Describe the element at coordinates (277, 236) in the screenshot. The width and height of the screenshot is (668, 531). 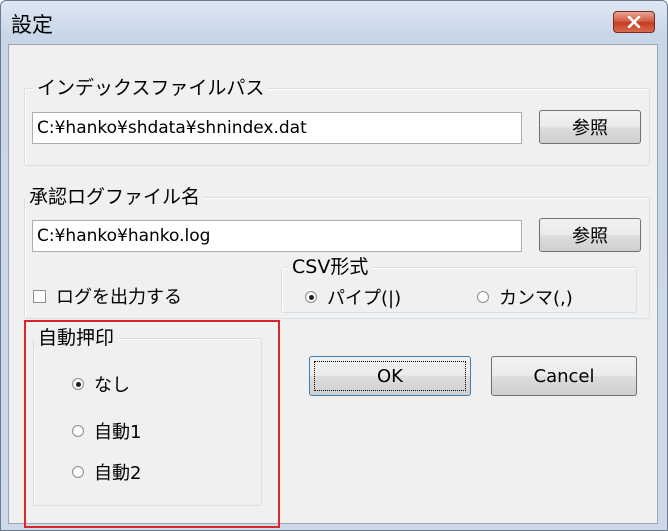
I see `log-file-input: C:¥hanko¥hanko.log` at that location.